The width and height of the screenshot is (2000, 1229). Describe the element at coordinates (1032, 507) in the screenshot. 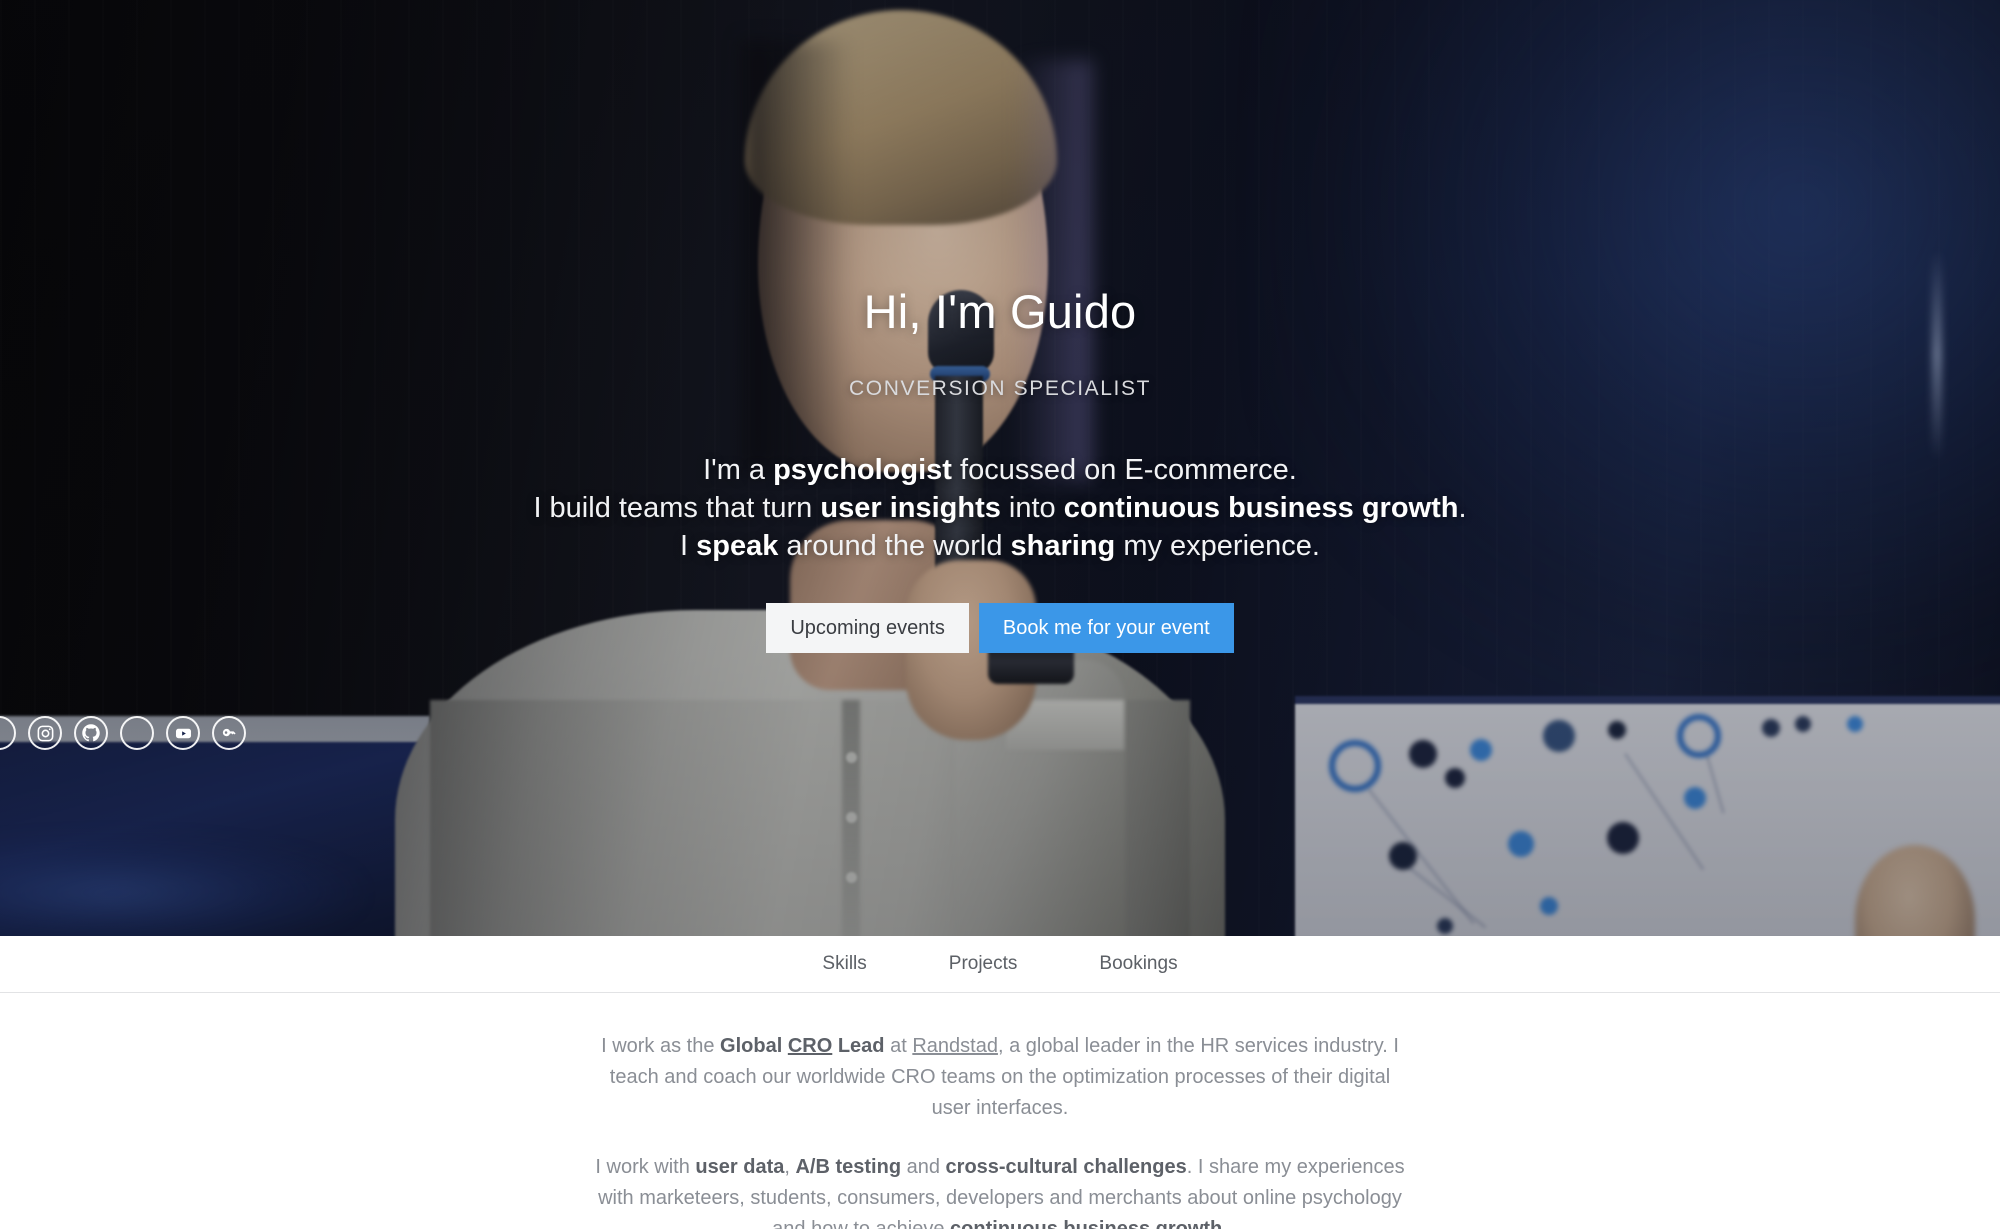

I see `plain-text: into` at that location.